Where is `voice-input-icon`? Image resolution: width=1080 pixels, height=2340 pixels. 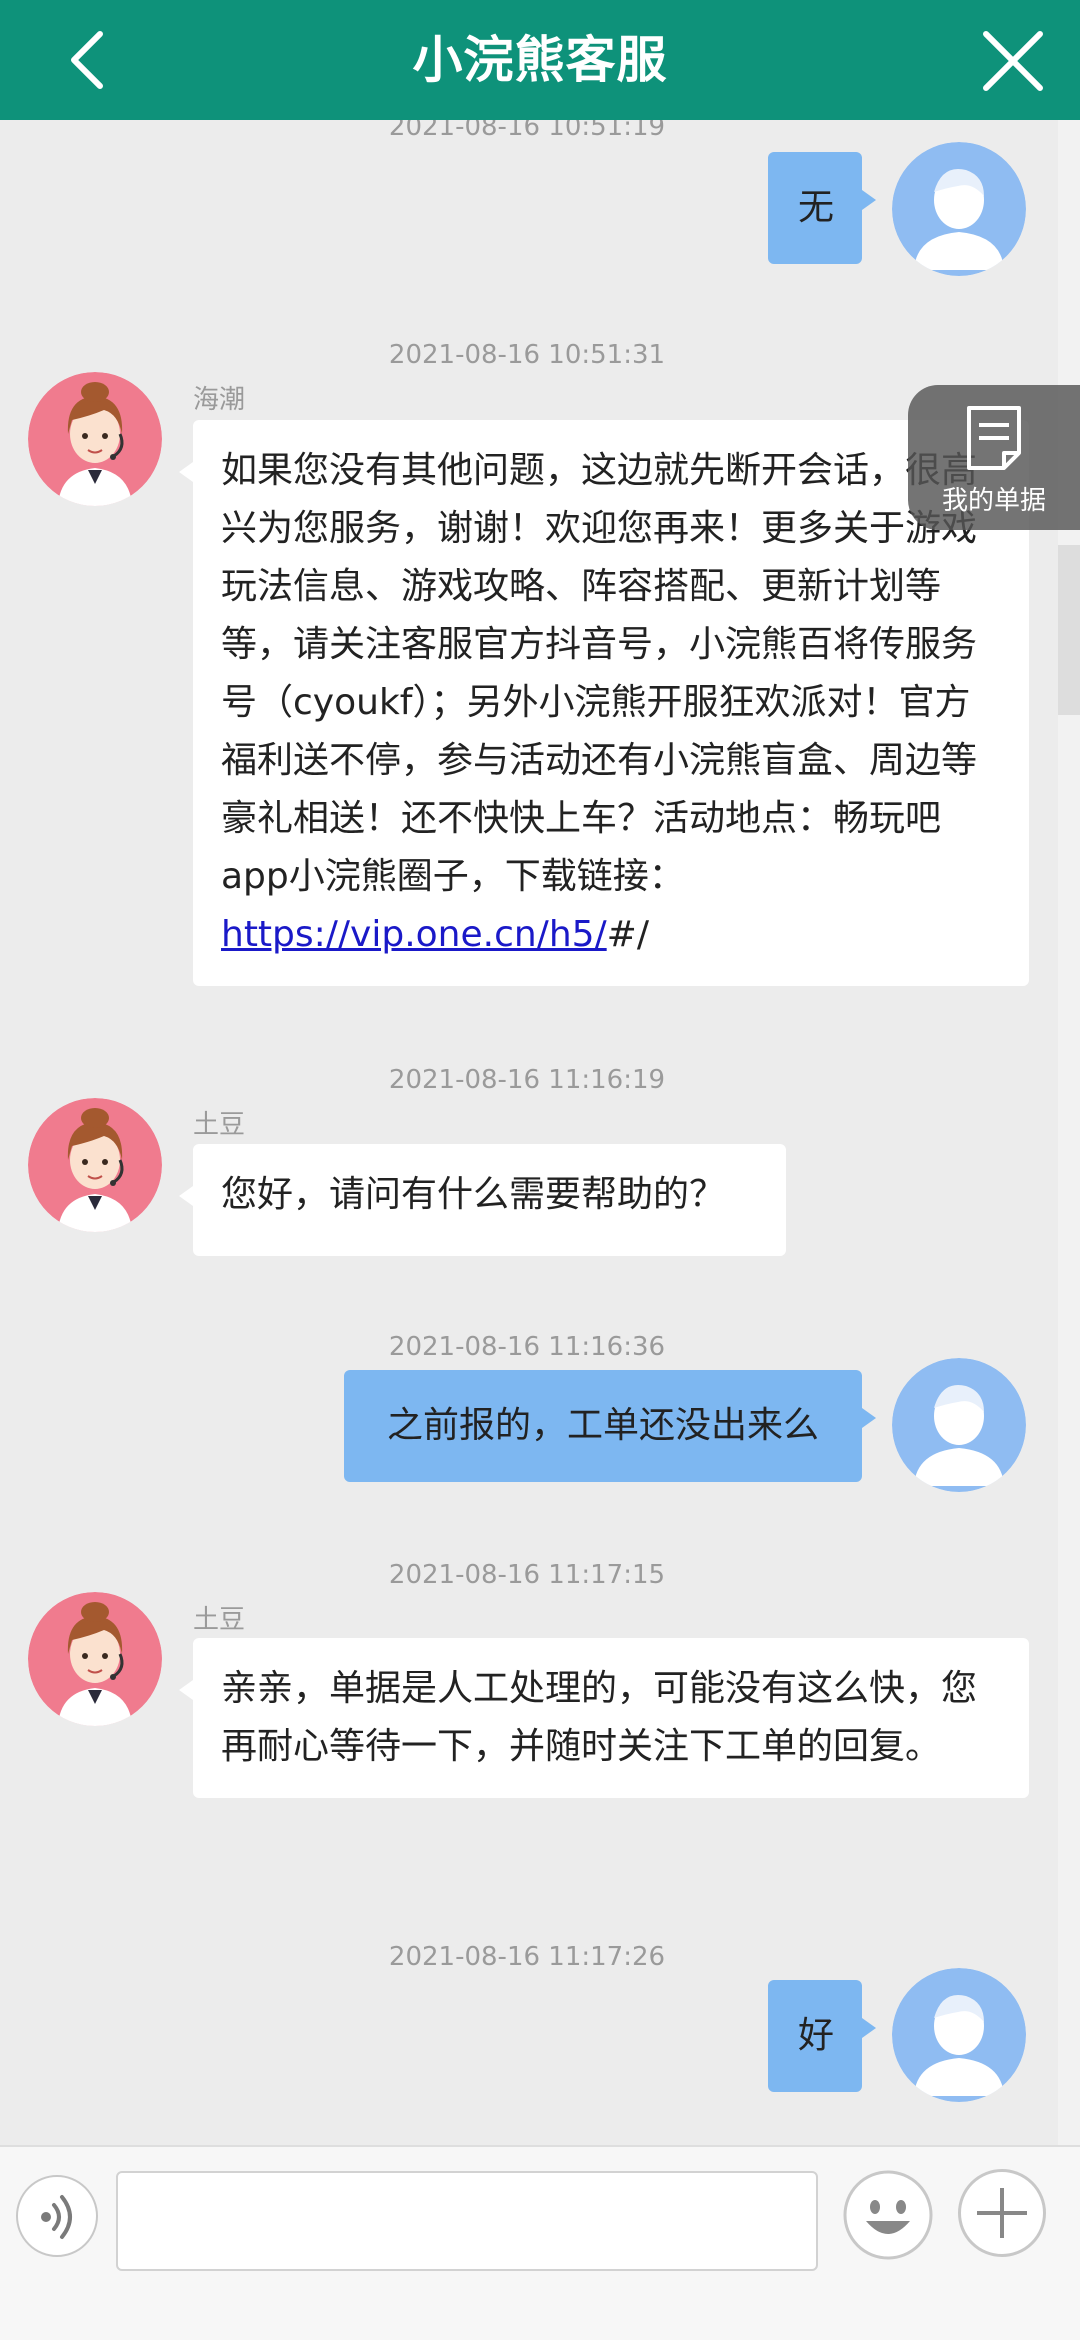
voice-input-icon is located at coordinates (57, 2216).